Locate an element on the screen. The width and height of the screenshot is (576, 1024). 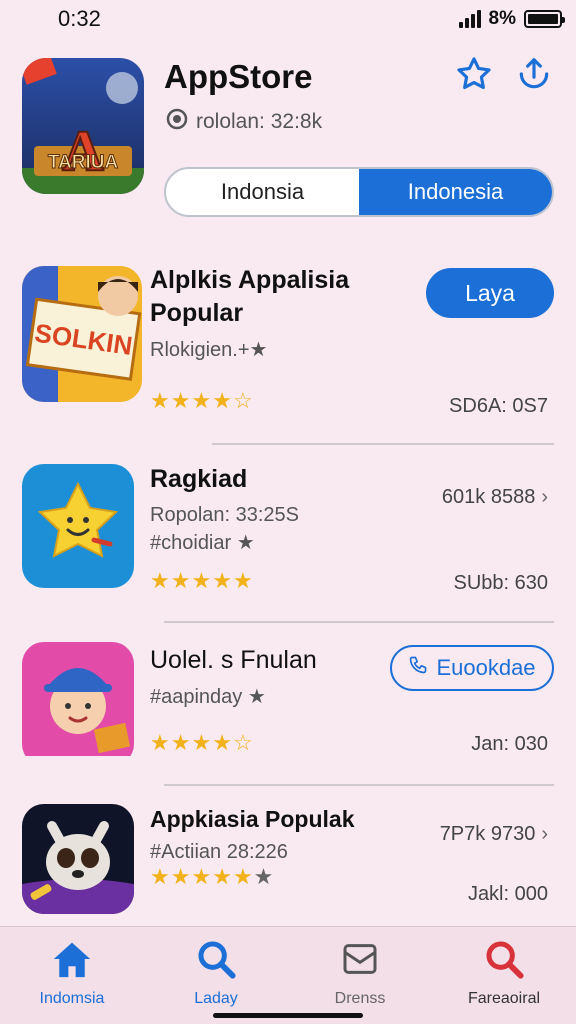
tab-label: Drenss is located at coordinates (360, 998).